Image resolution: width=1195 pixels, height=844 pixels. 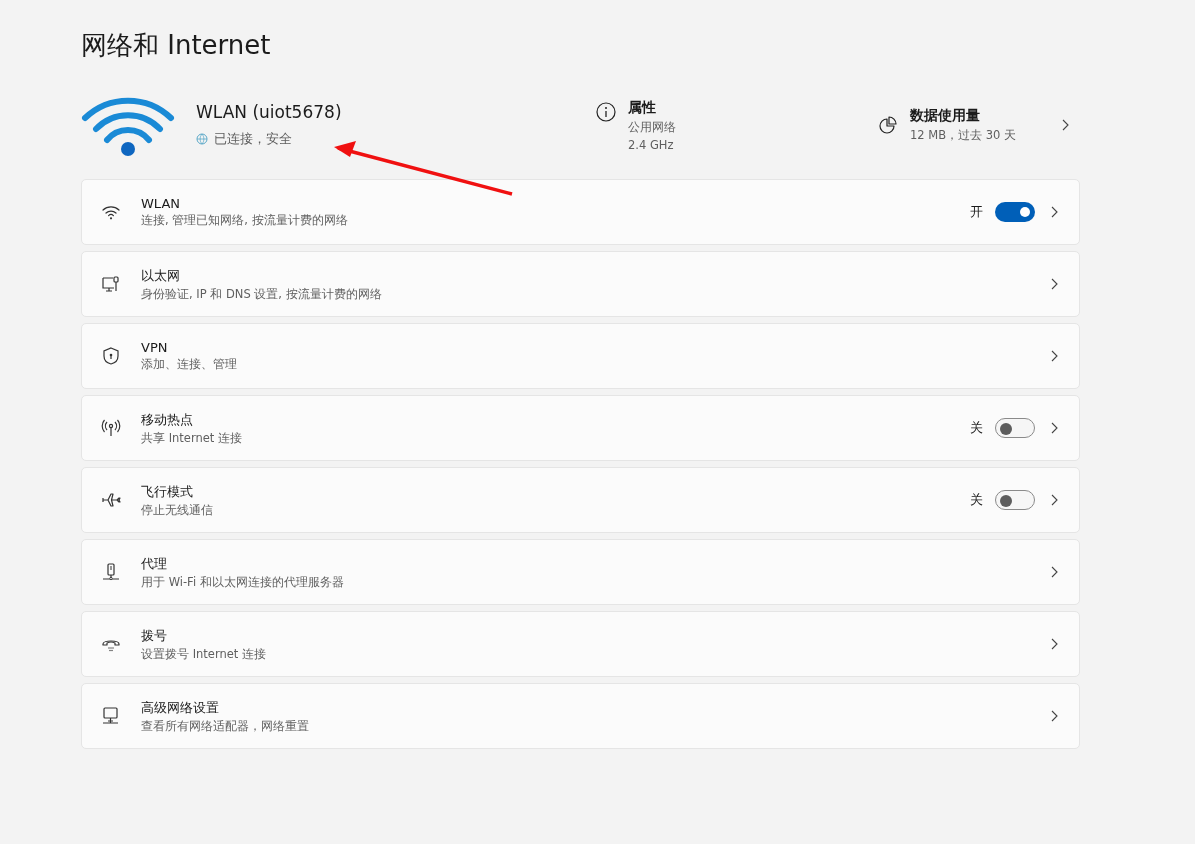 What do you see at coordinates (177, 510) in the screenshot?
I see `setting-description: 停止无线通信` at bounding box center [177, 510].